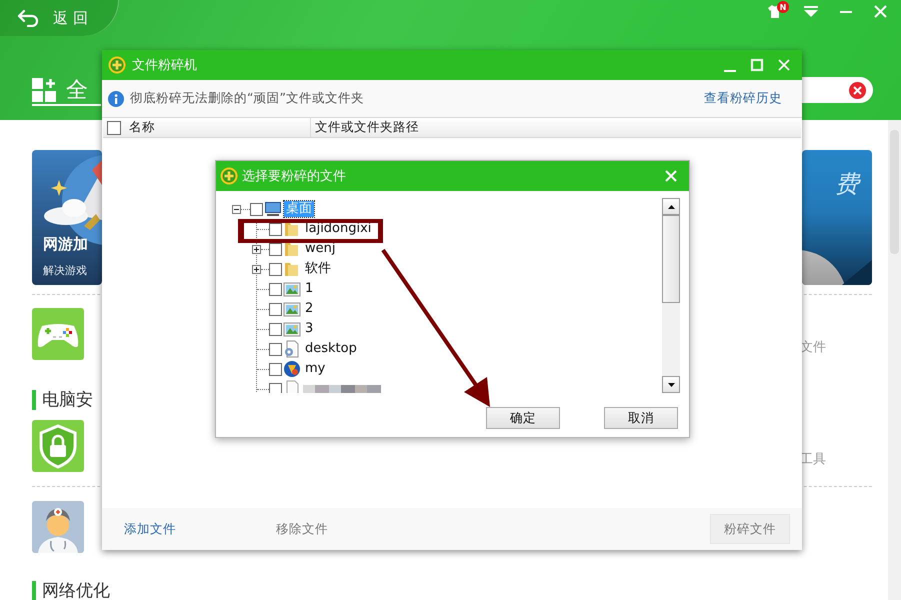 Image resolution: width=901 pixels, height=600 pixels. What do you see at coordinates (671, 259) in the screenshot?
I see `scrollbar-thumb` at bounding box center [671, 259].